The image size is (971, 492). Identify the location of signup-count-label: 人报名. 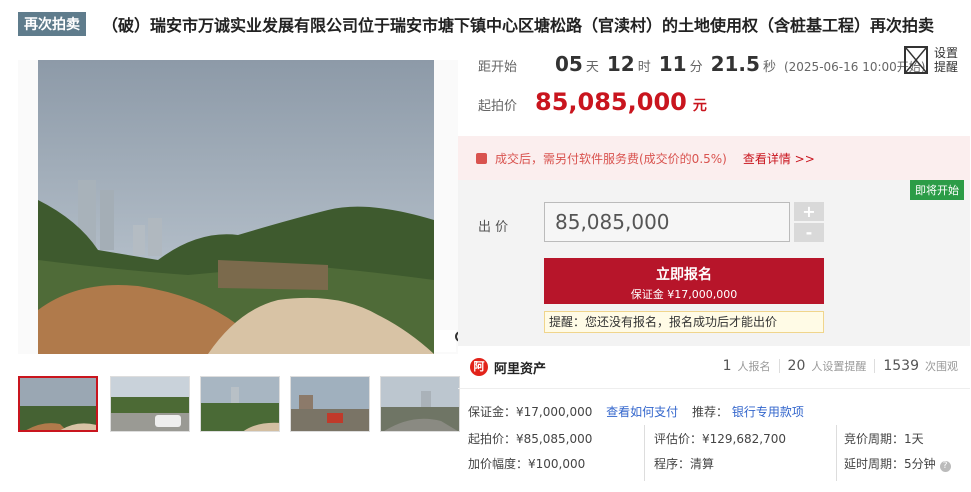
(754, 366).